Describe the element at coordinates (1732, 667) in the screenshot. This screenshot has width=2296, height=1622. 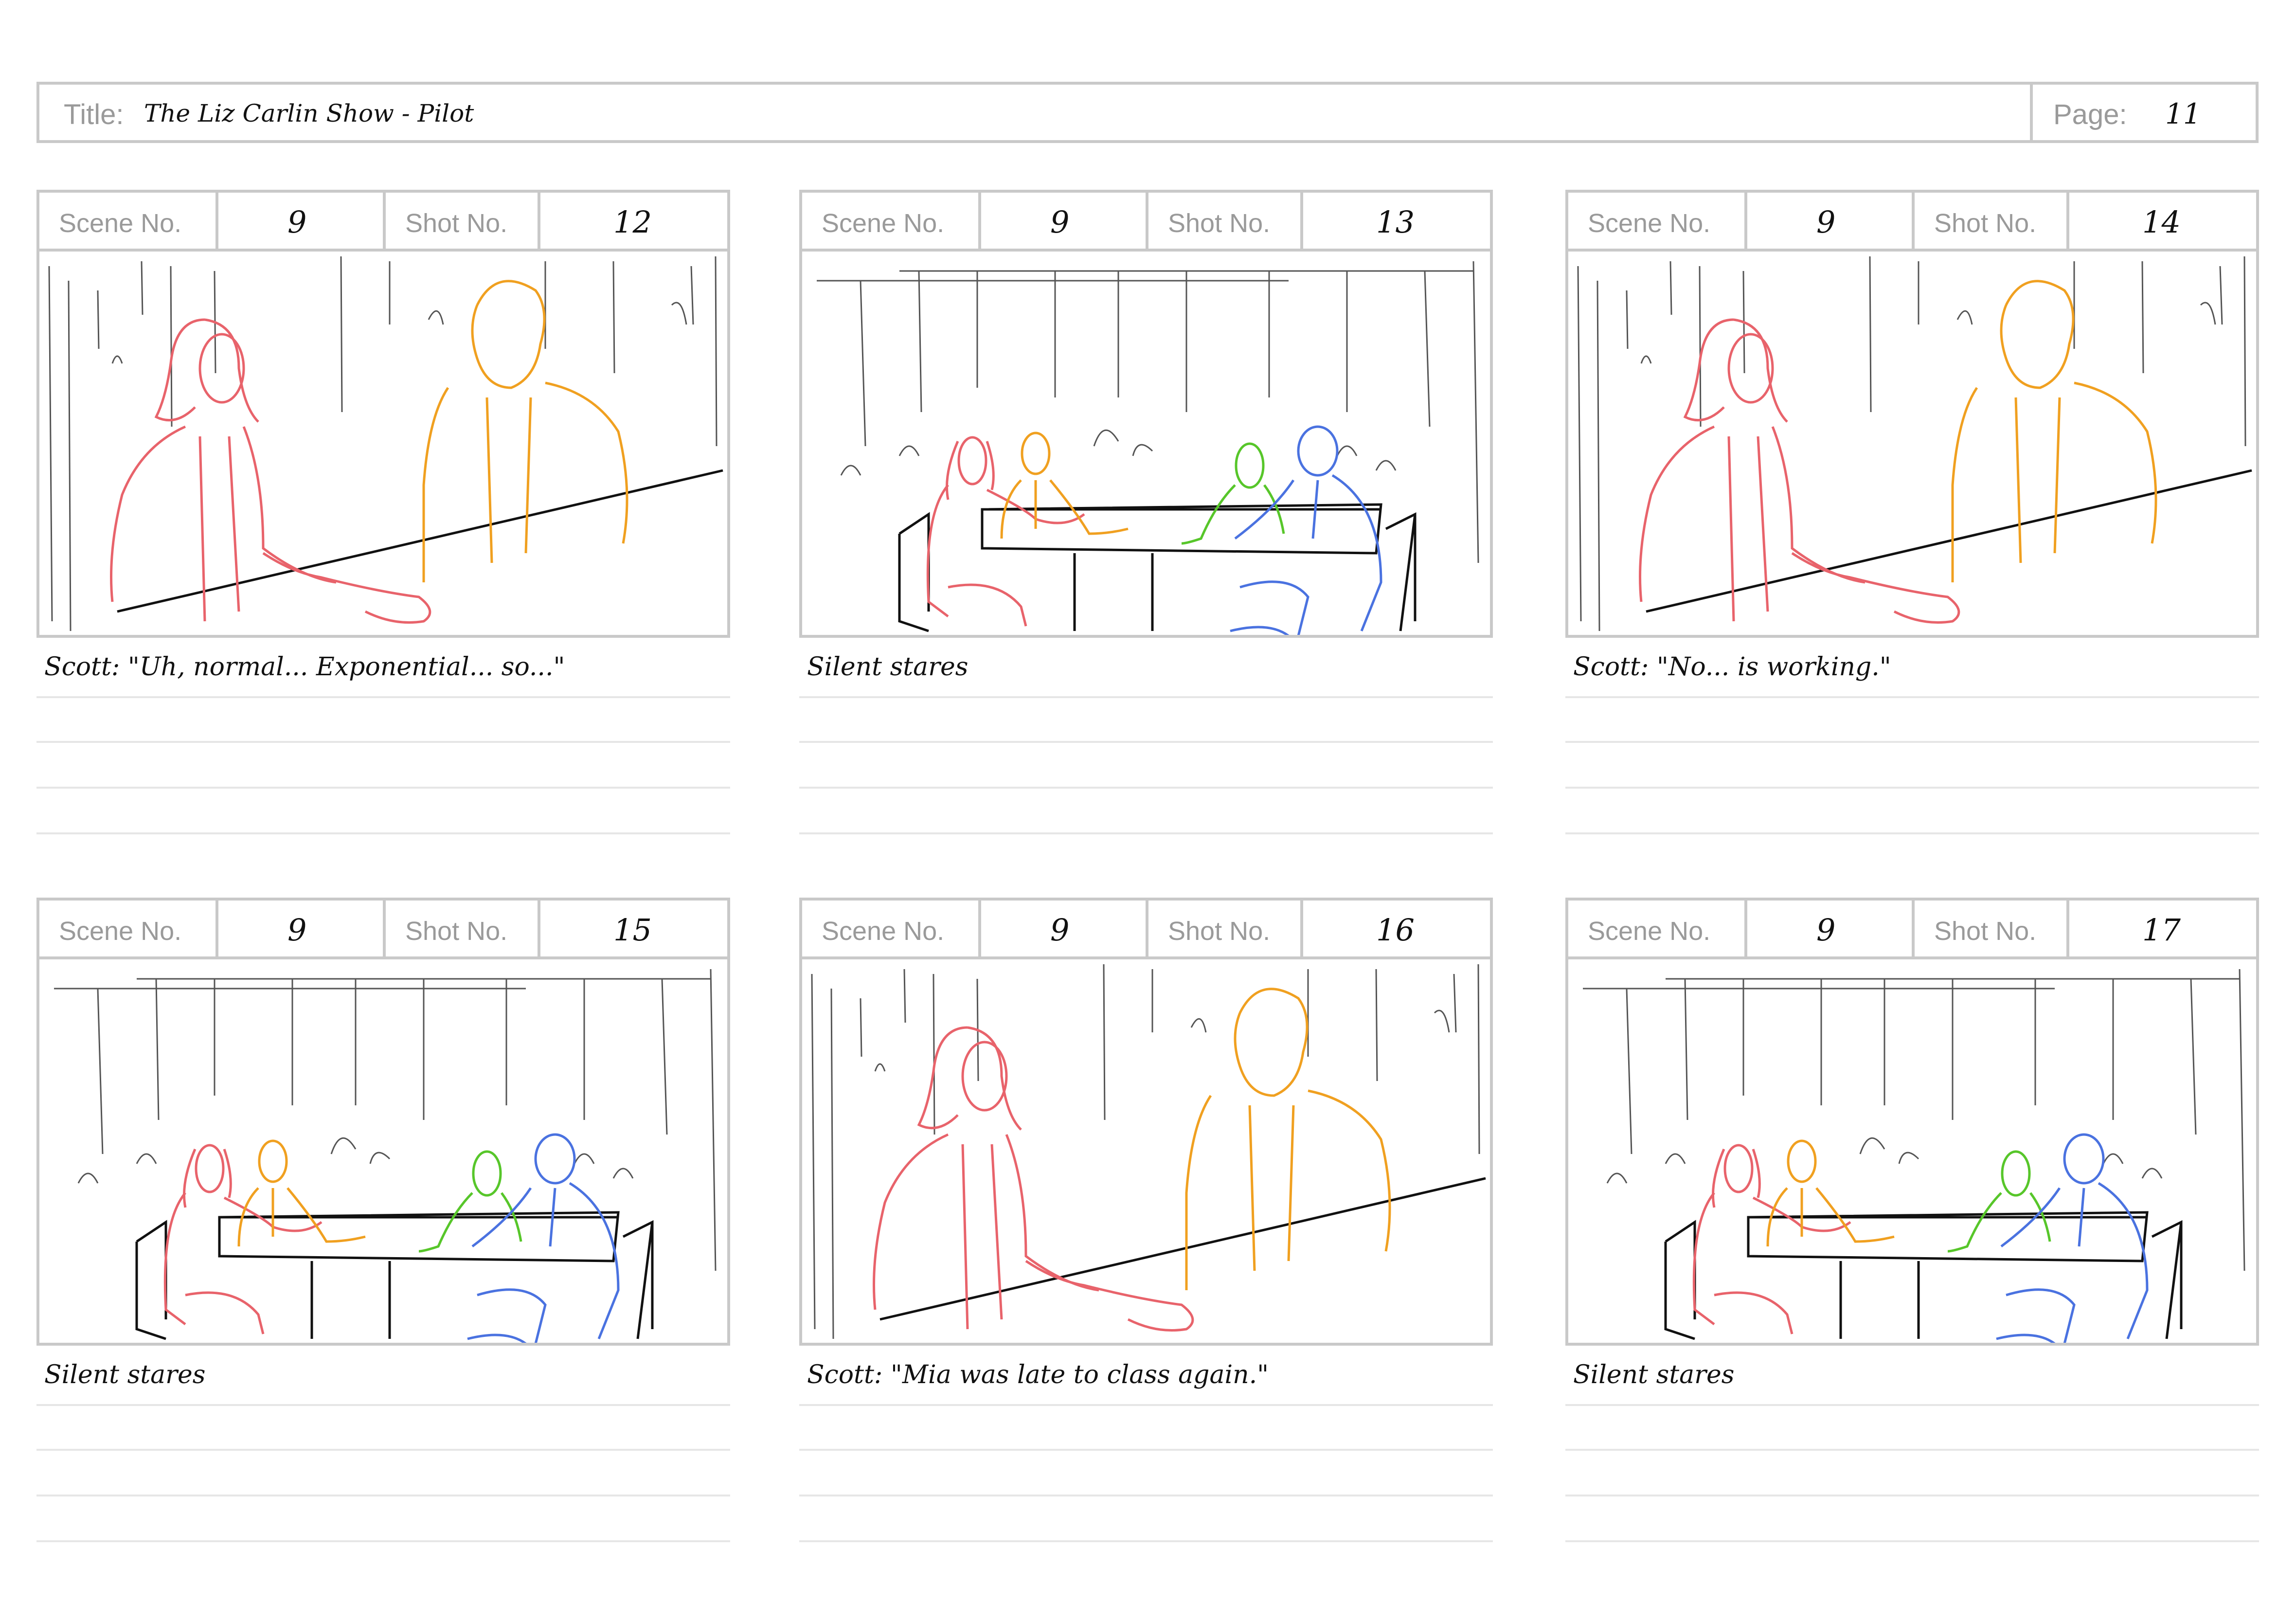
I see `panel-caption: Scott: "No... is working."` at that location.